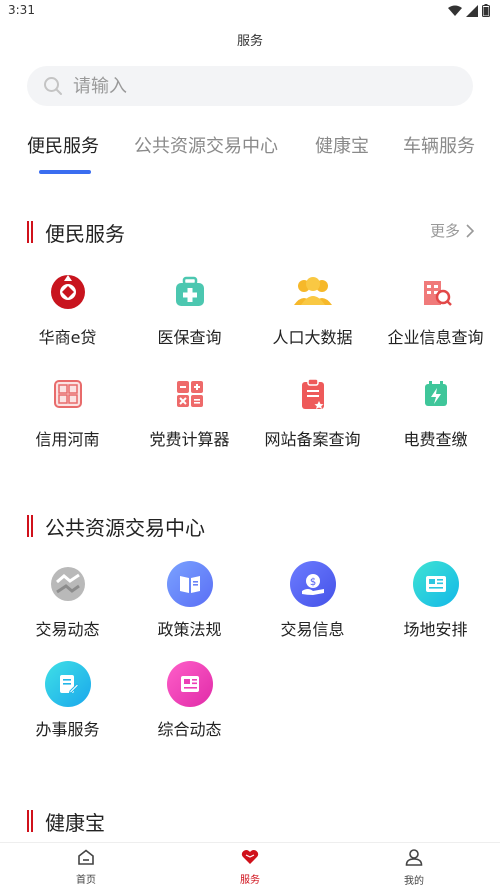 This screenshot has height=888, width=500. I want to click on service-trade-news: 交易动态, so click(67, 600).